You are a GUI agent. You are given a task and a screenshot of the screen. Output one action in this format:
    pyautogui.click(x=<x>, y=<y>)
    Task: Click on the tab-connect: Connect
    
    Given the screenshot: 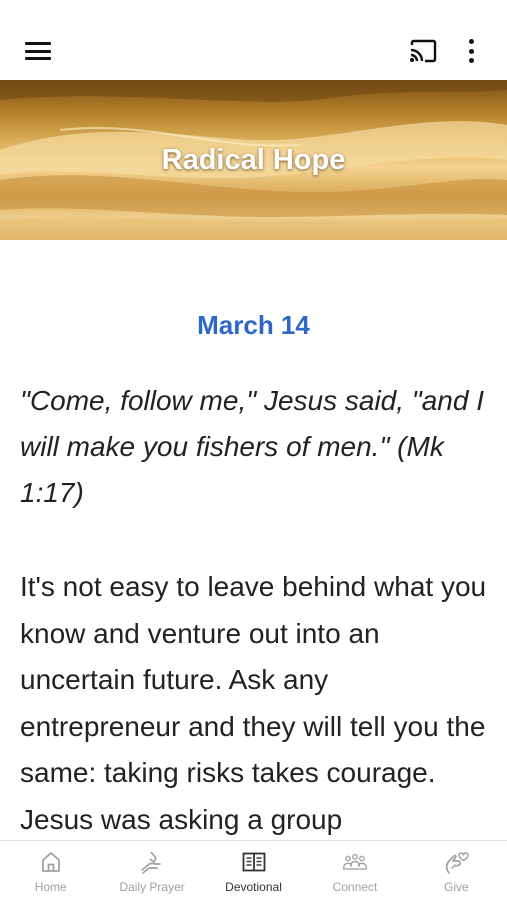 What is the action you would take?
    pyautogui.click(x=354, y=871)
    